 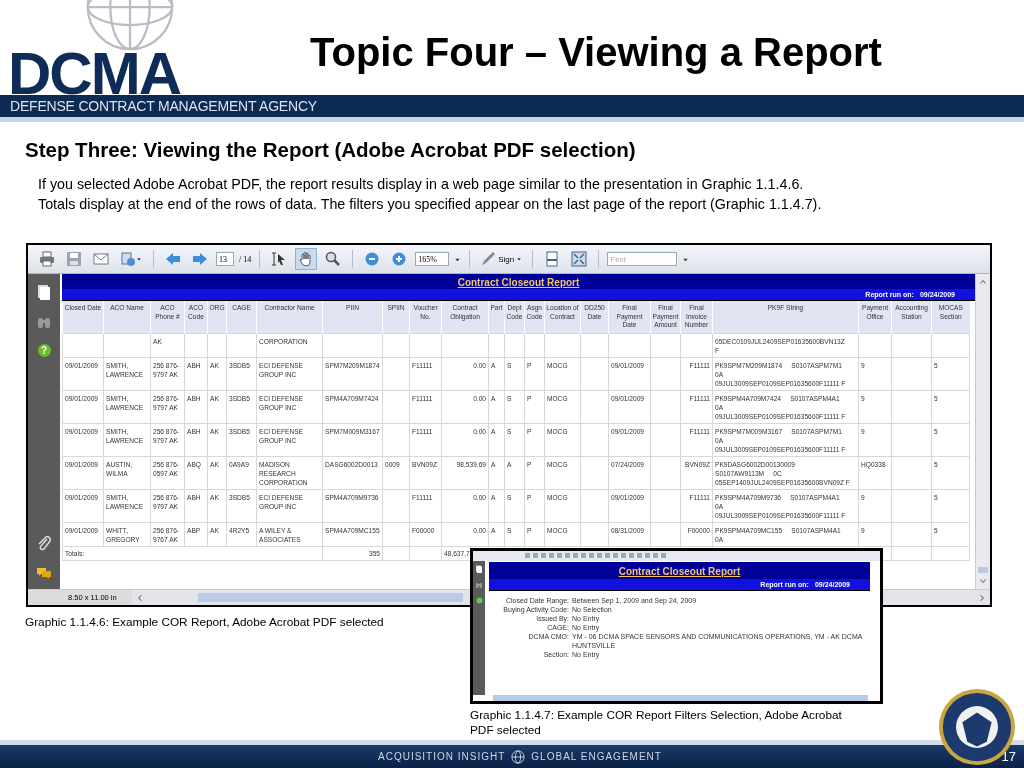 I want to click on expand-icon, so click(x=579, y=259).